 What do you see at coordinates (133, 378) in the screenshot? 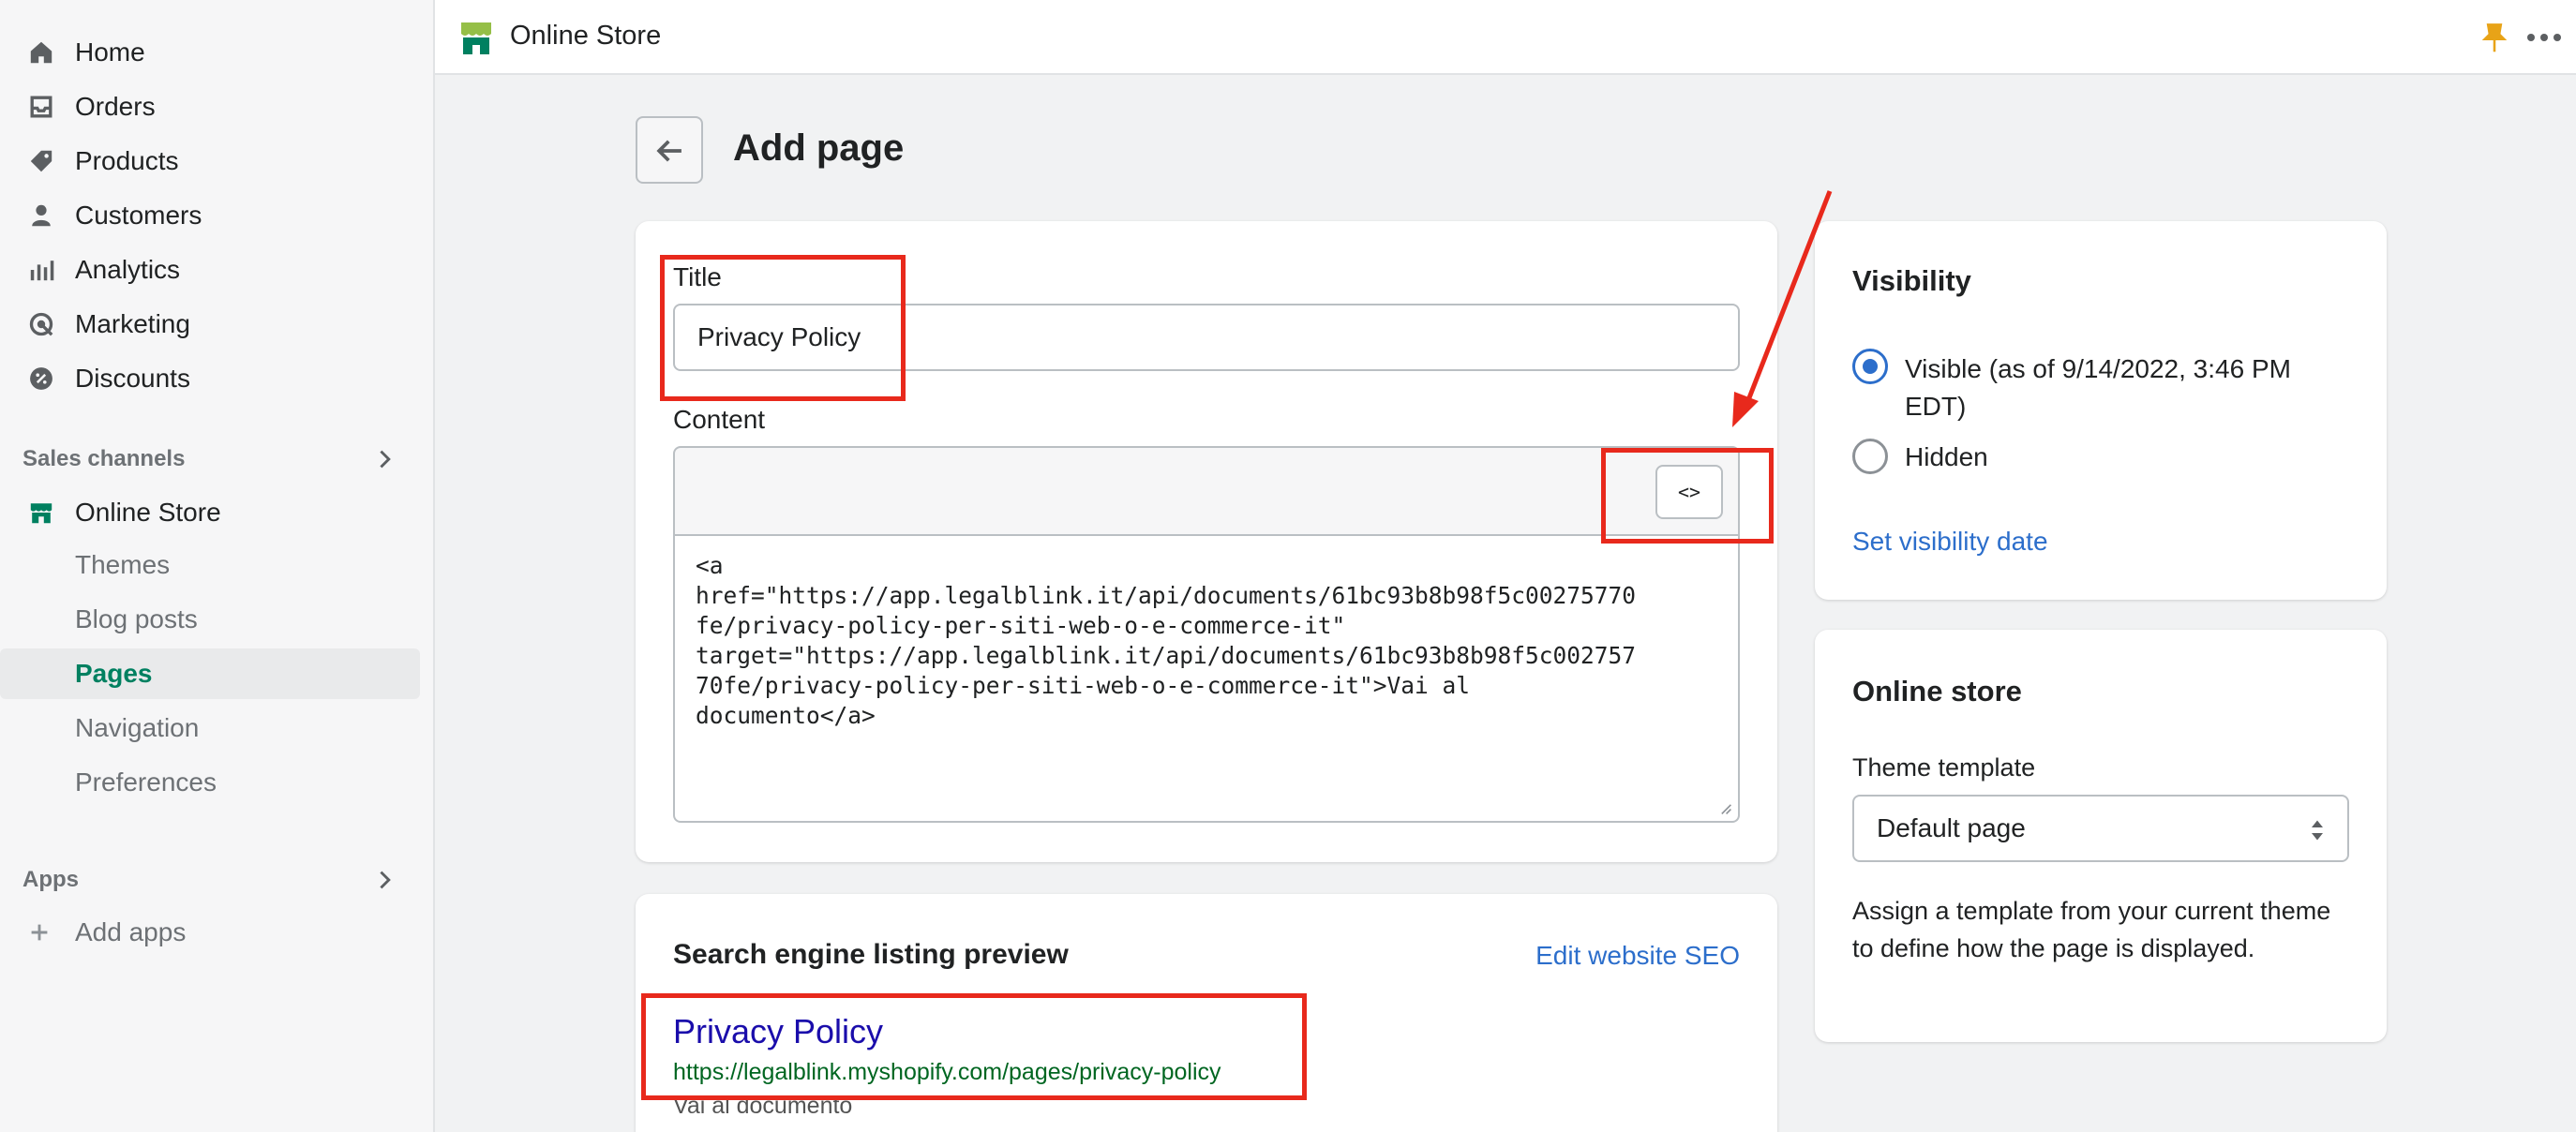
I see `sidebar-item-label: Discounts` at bounding box center [133, 378].